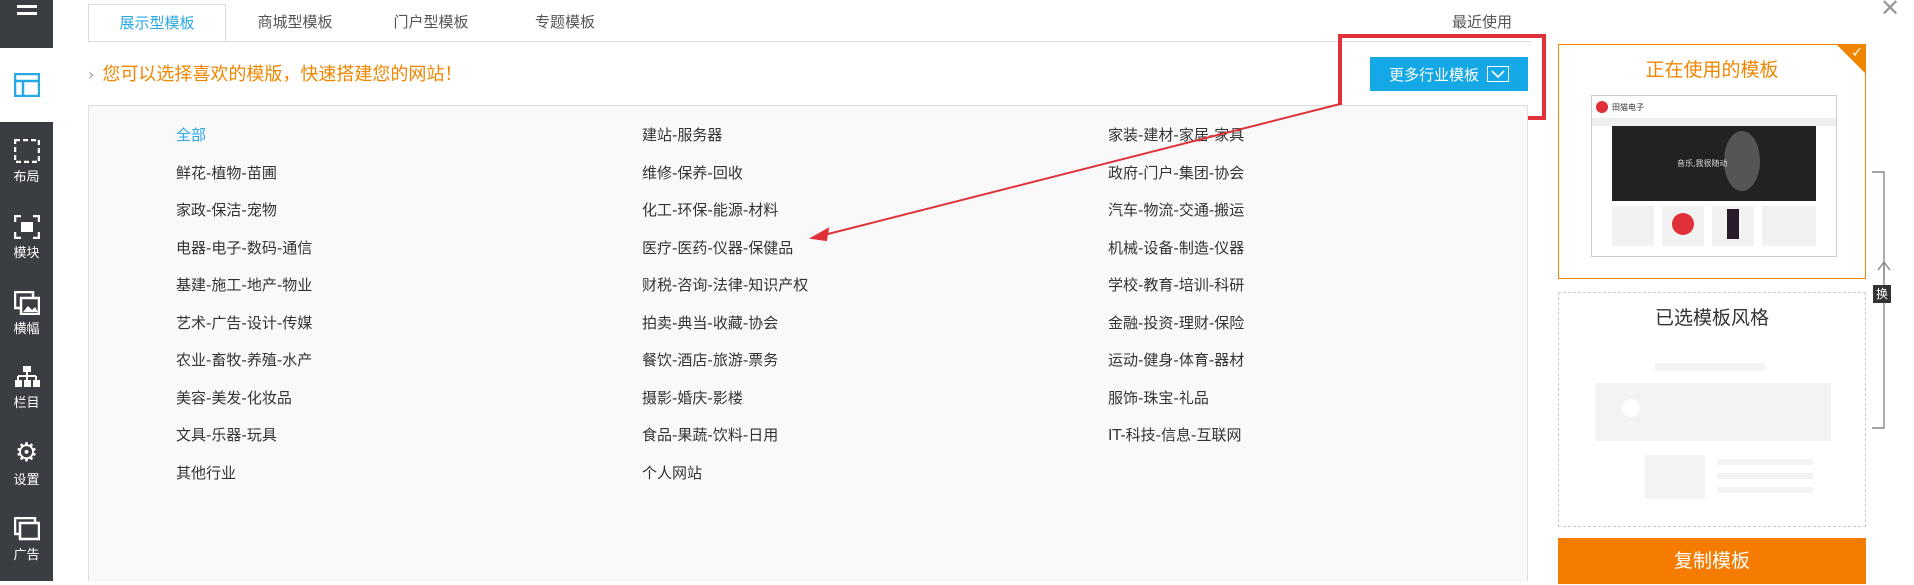 The height and width of the screenshot is (585, 1914). What do you see at coordinates (1882, 294) in the screenshot?
I see `swap-label: 换` at bounding box center [1882, 294].